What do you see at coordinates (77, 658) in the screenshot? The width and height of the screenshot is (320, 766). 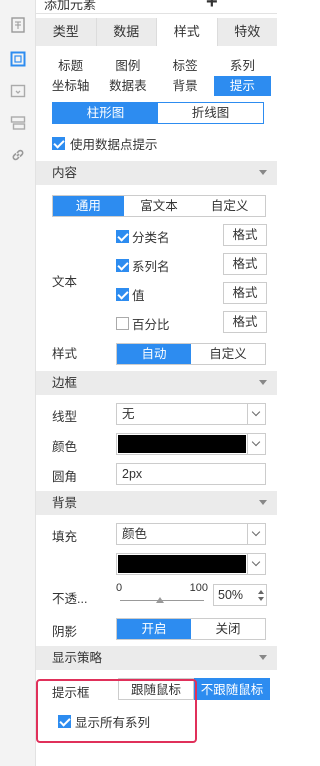 I see `section-strategy-title: 显示策略` at bounding box center [77, 658].